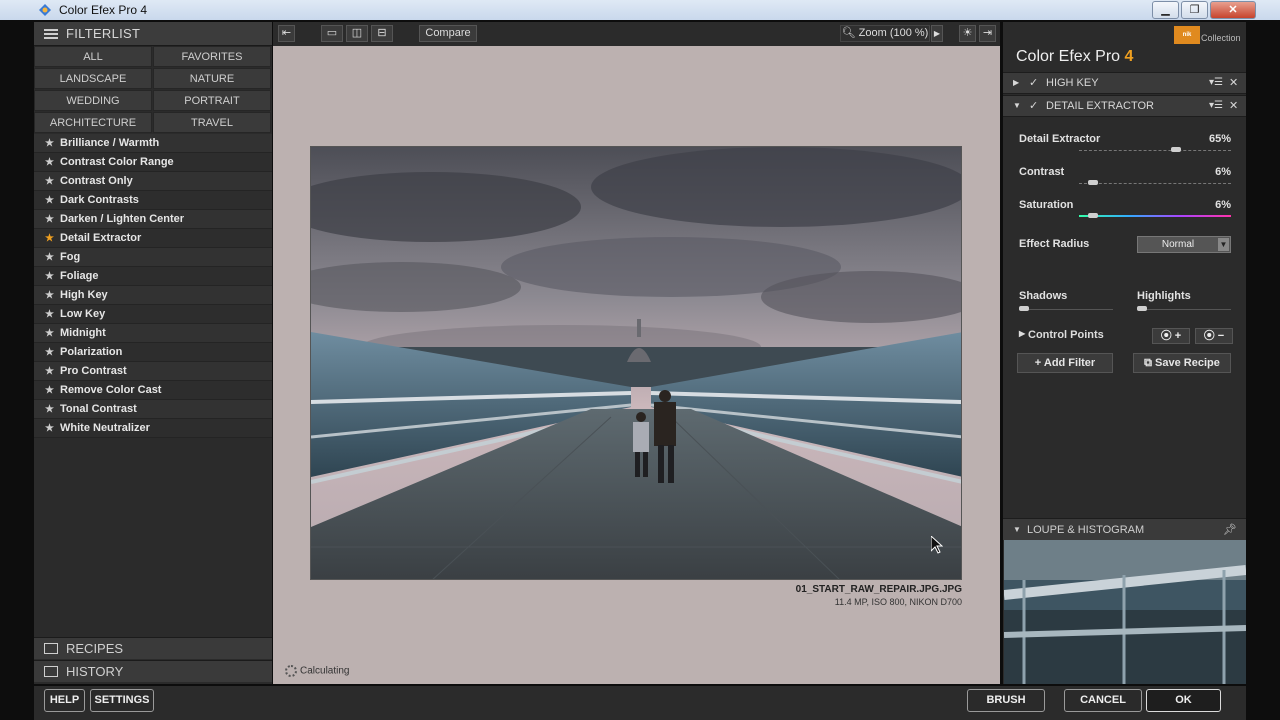  What do you see at coordinates (332, 33) in the screenshot?
I see `single-view-icon: ▭` at bounding box center [332, 33].